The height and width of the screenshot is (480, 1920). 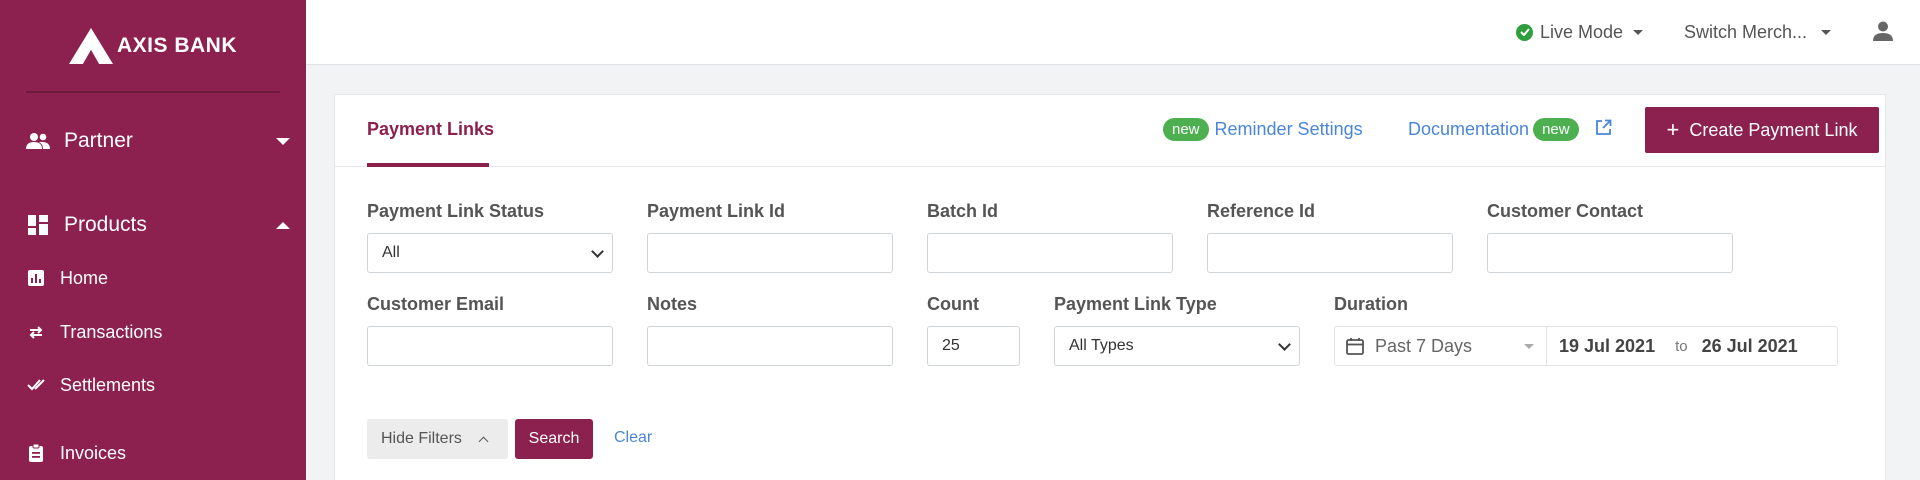 I want to click on date-to: 26 Jul 2021, so click(x=1750, y=346).